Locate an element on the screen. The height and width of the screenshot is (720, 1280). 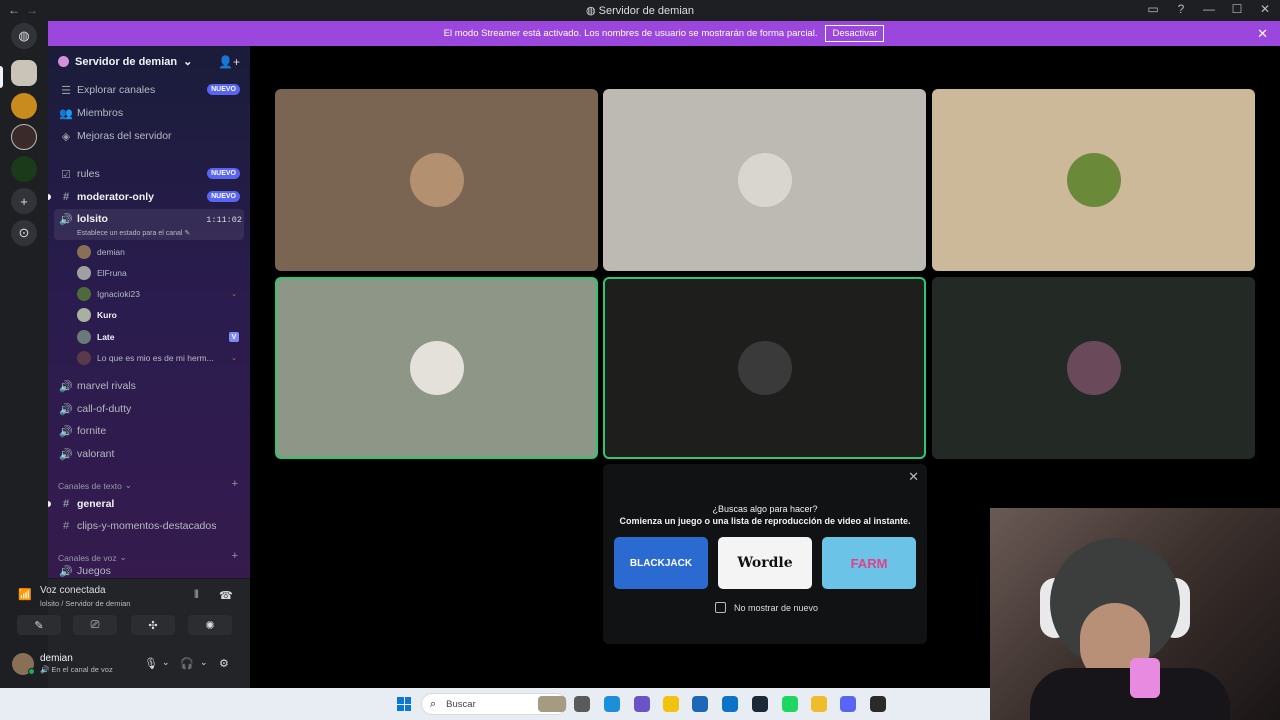
inbox-icon: ▭ is located at coordinates (1153, 9).